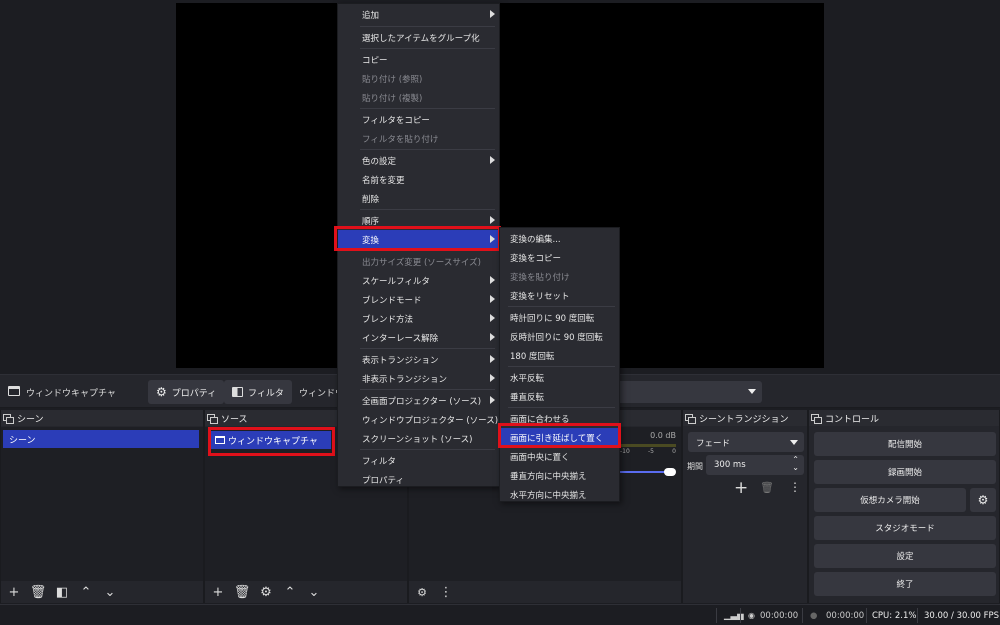 Image resolution: width=1000 pixels, height=625 pixels. What do you see at coordinates (418, 359) in the screenshot?
I see `menu-item-show-transition: 表示トランジション` at bounding box center [418, 359].